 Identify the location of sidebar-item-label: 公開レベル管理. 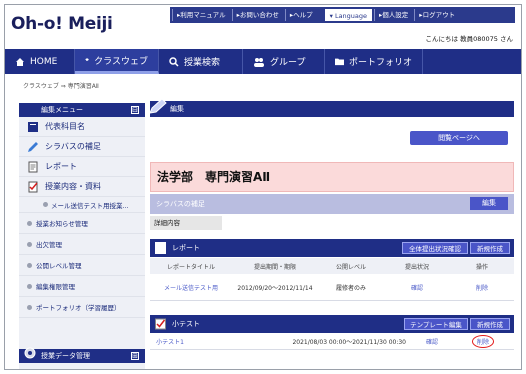
(59, 266).